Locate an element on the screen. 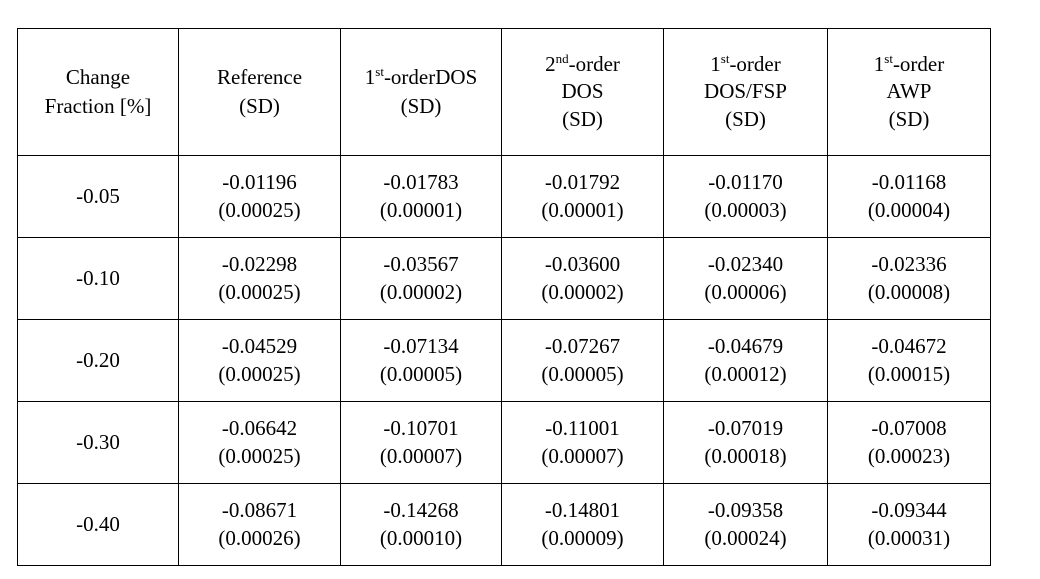 The image size is (1040, 579). cell-value: -0.06642 is located at coordinates (259, 428).